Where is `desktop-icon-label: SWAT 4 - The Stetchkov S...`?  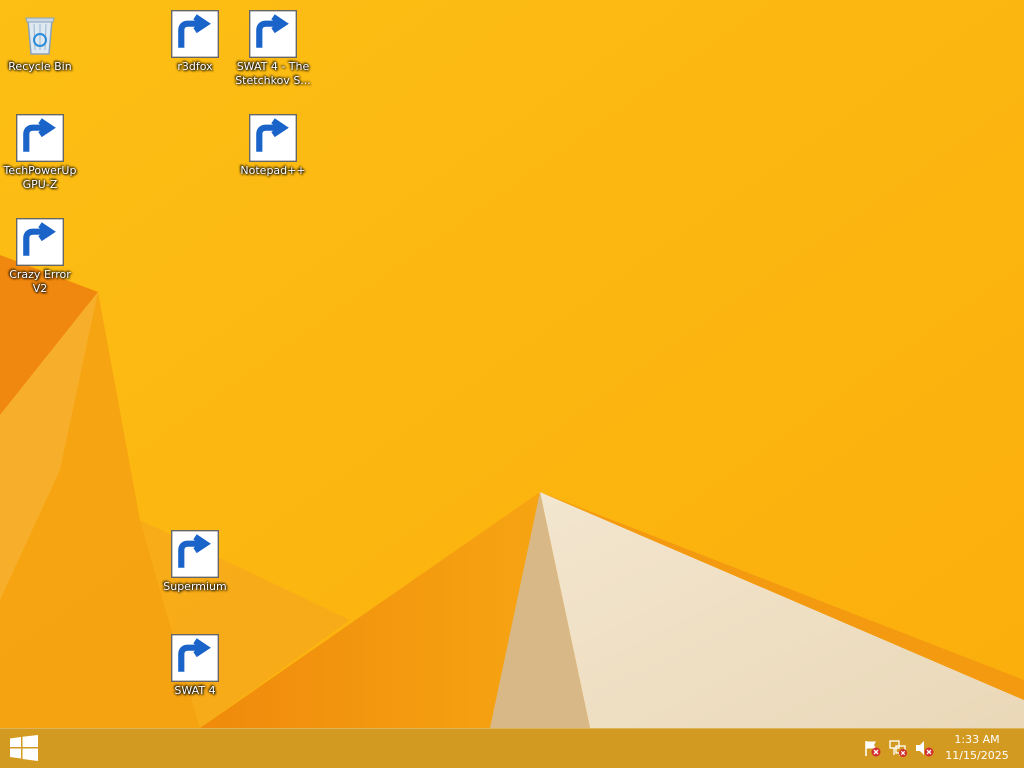
desktop-icon-label: SWAT 4 - The Stetchkov S... is located at coordinates (273, 73).